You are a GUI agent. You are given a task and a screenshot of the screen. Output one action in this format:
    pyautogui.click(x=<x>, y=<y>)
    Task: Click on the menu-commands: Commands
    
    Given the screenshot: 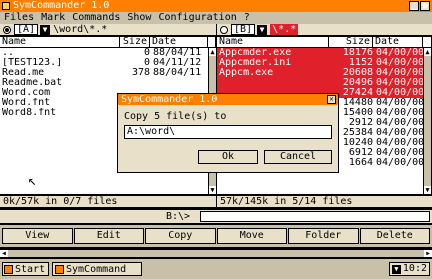 What is the action you would take?
    pyautogui.click(x=96, y=18)
    